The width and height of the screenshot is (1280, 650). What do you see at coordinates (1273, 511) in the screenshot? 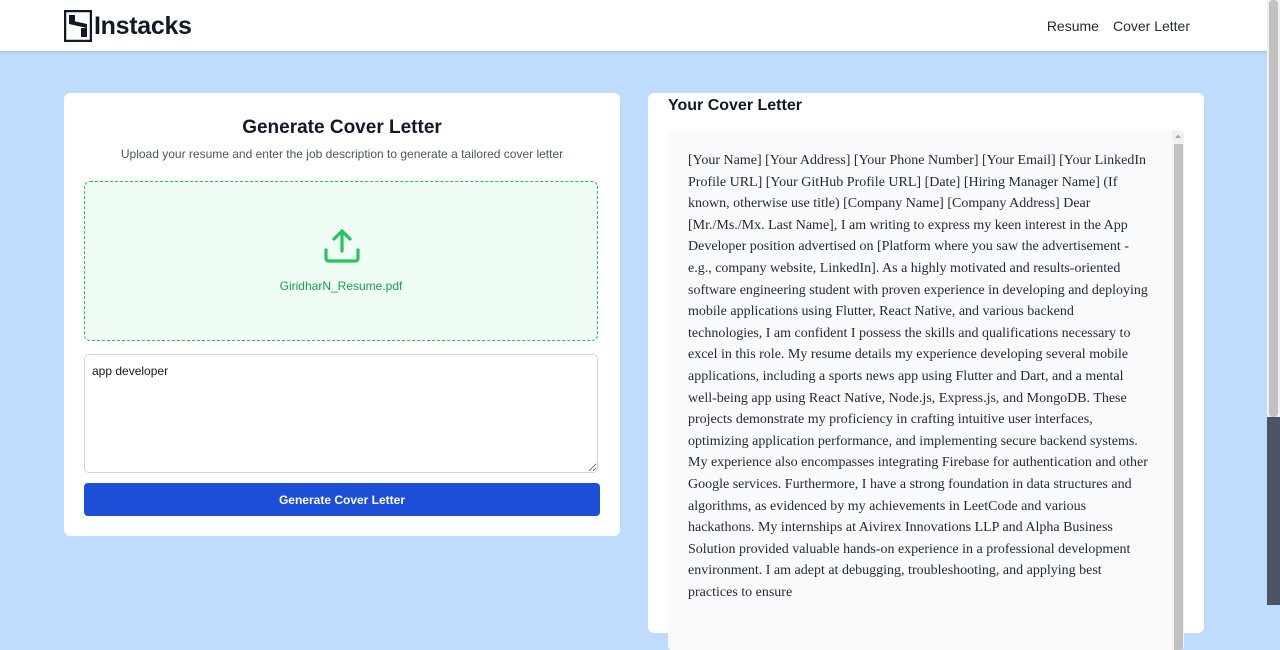
I see `page-scrollbar-track-lower` at bounding box center [1273, 511].